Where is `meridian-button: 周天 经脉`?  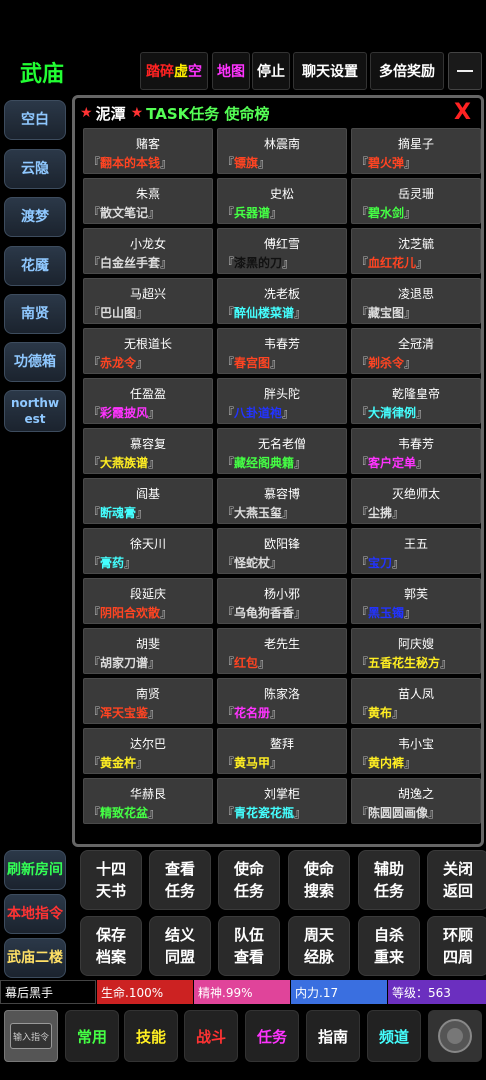 meridian-button: 周天 经脉 is located at coordinates (319, 946).